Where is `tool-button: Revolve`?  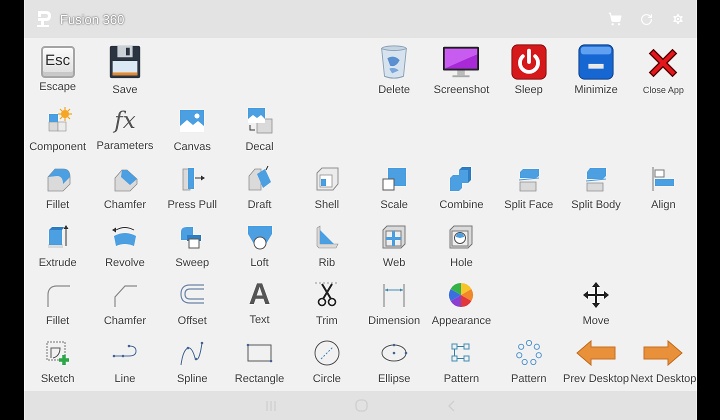 tool-button: Revolve is located at coordinates (125, 245).